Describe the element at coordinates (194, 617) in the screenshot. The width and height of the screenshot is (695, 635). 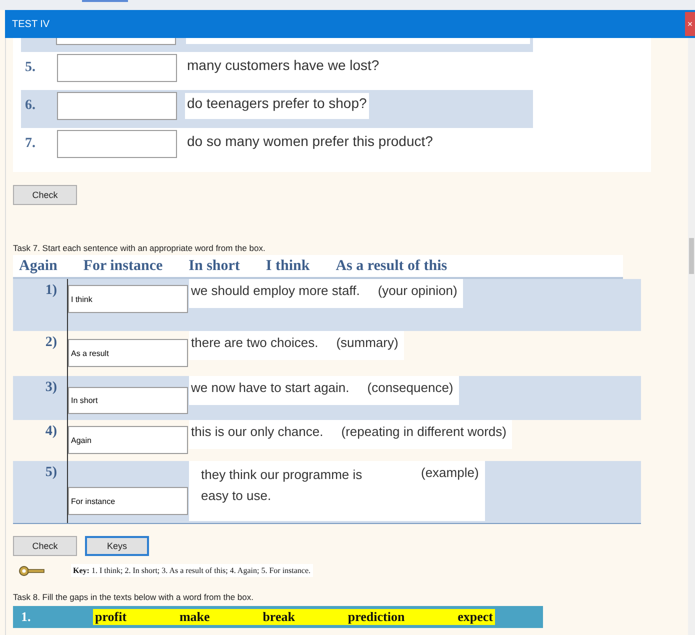
I see `word-option: make` at that location.